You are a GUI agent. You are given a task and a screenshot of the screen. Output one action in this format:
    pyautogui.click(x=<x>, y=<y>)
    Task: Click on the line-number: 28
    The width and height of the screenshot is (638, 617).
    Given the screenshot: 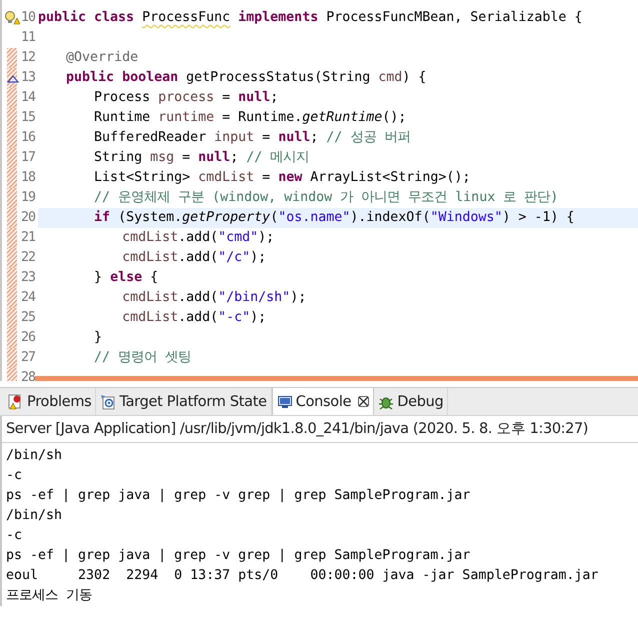 What is the action you would take?
    pyautogui.click(x=27, y=375)
    